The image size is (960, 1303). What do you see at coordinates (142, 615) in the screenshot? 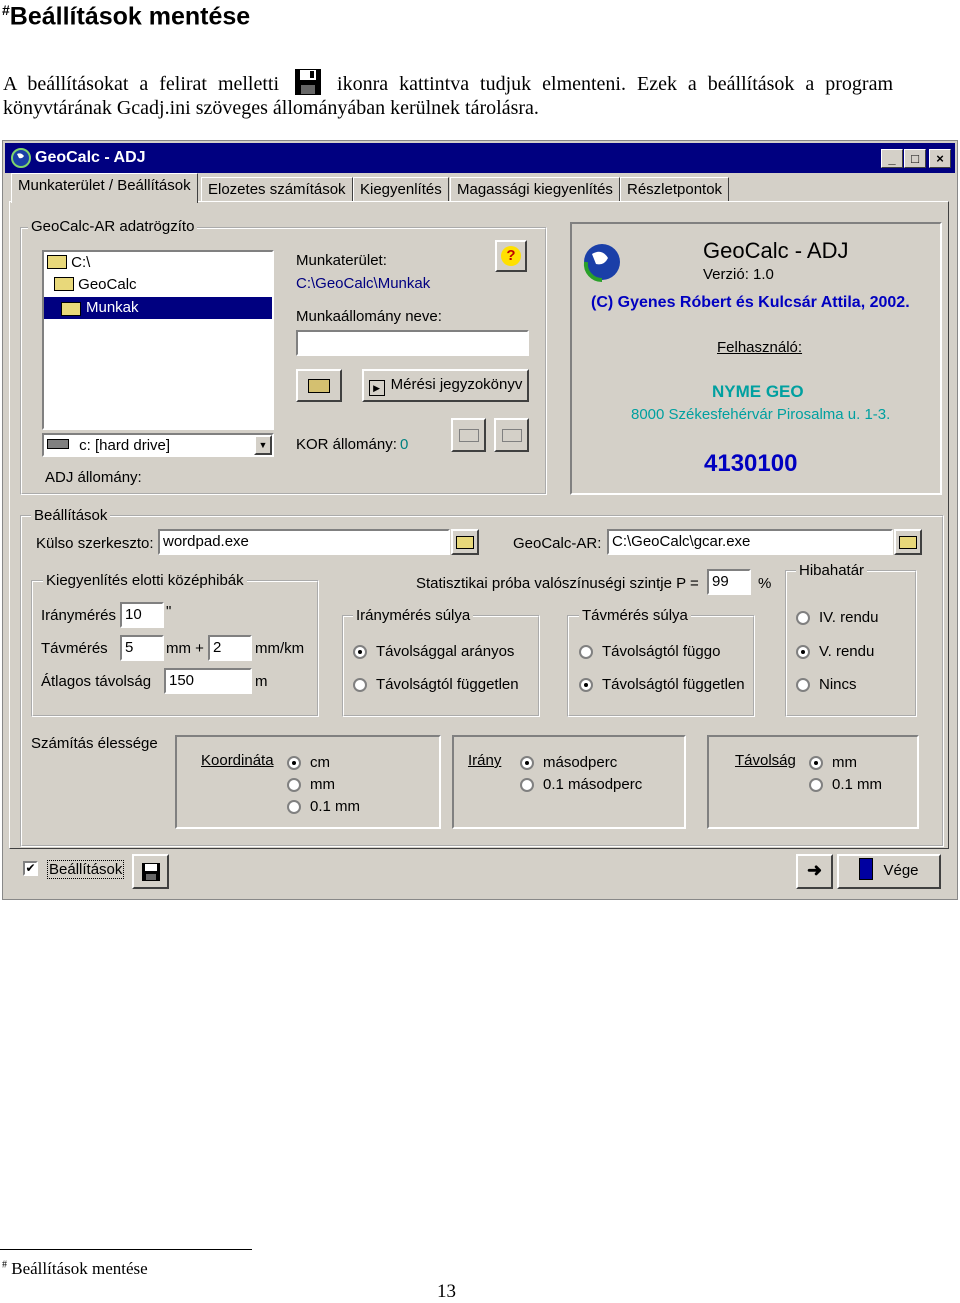
I see `direction-input: 10` at bounding box center [142, 615].